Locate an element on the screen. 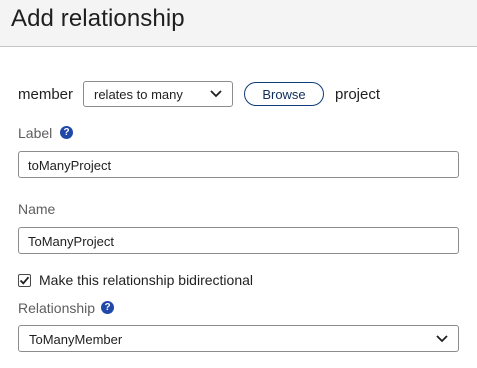  inverse-relationship-value: ToManyMember is located at coordinates (76, 339).